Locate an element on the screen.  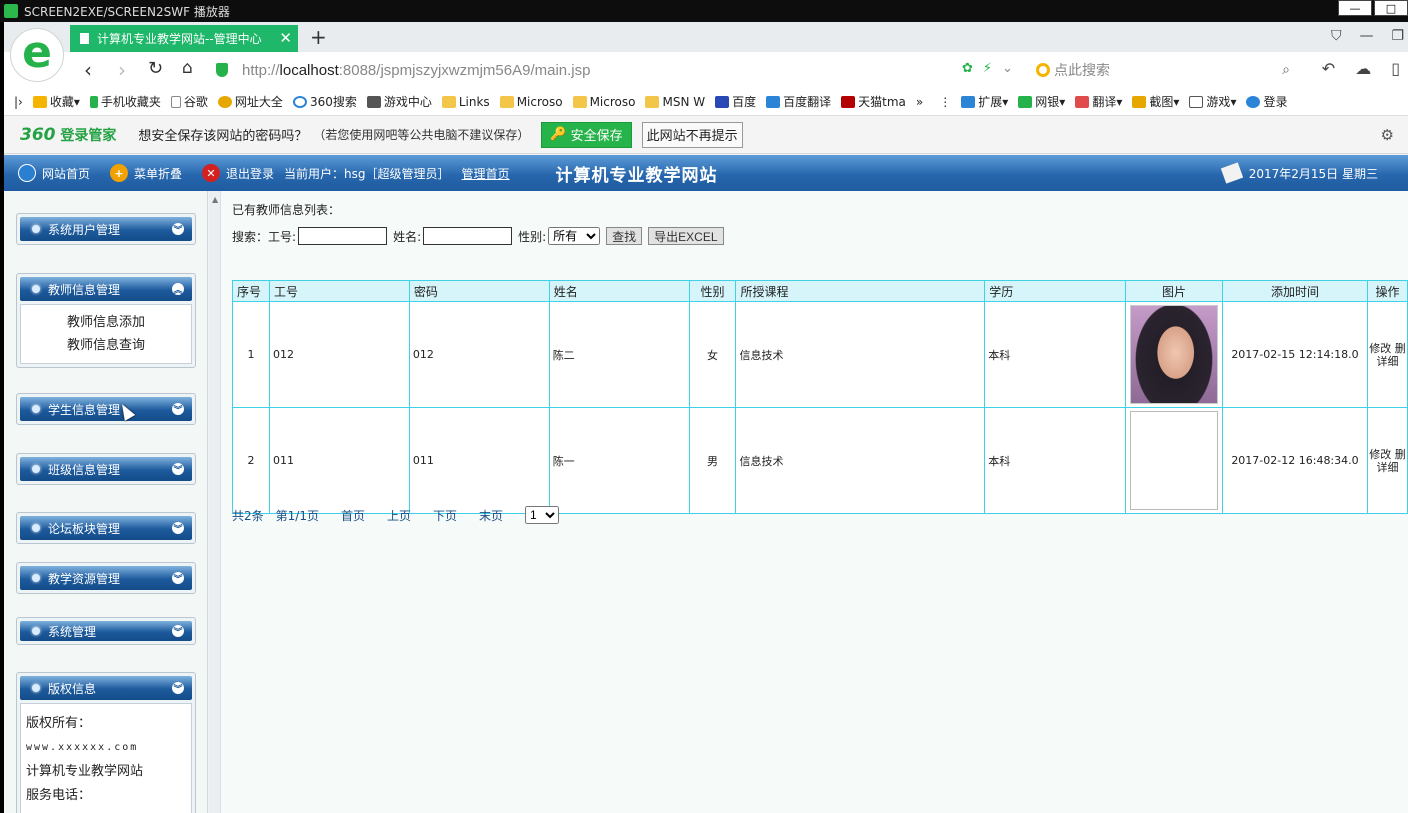
bookmark-item: Links is located at coordinates (465, 102).